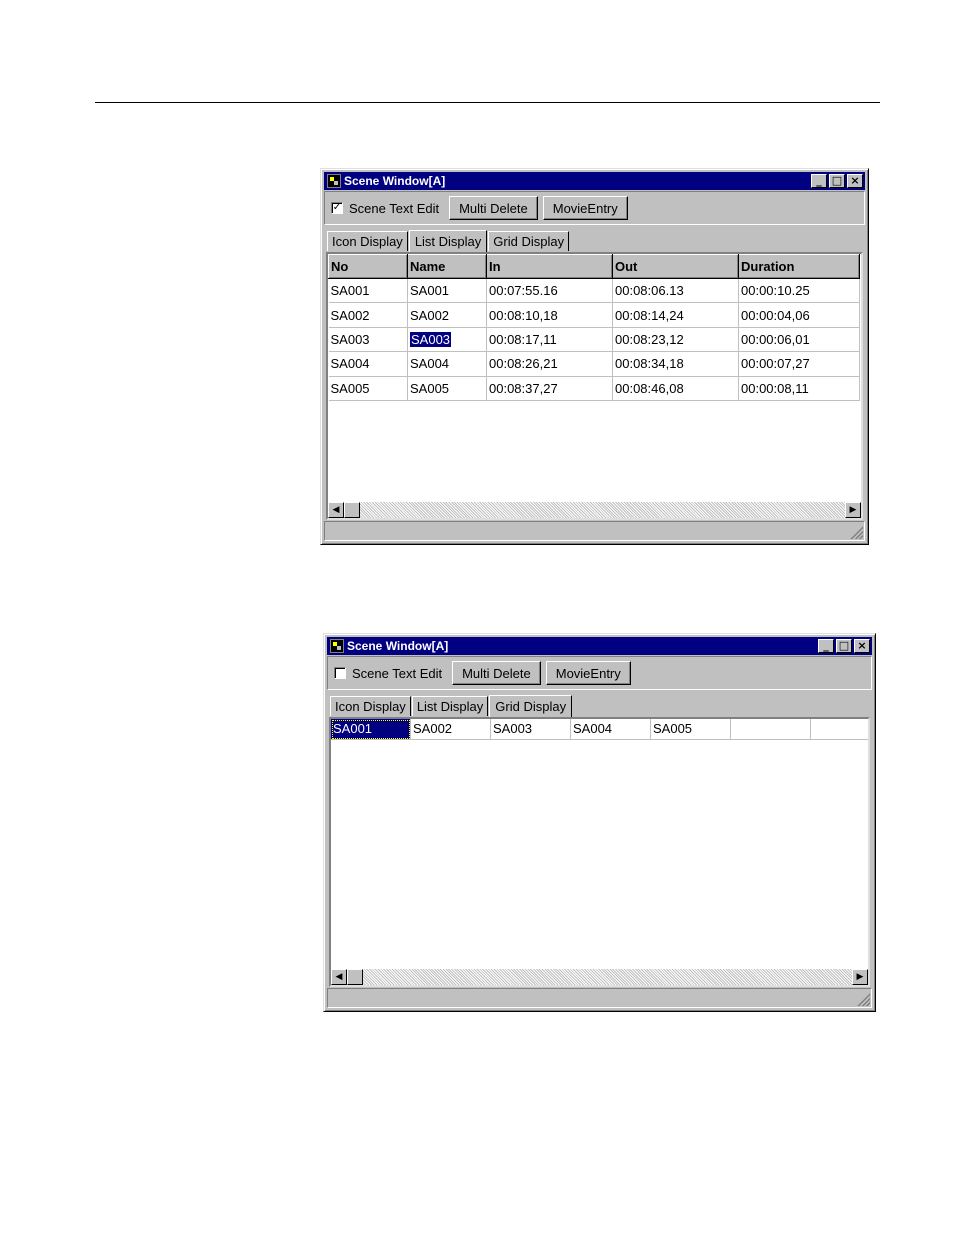 Image resolution: width=954 pixels, height=1235 pixels. I want to click on cell-duration: 00:00:08,11, so click(799, 388).